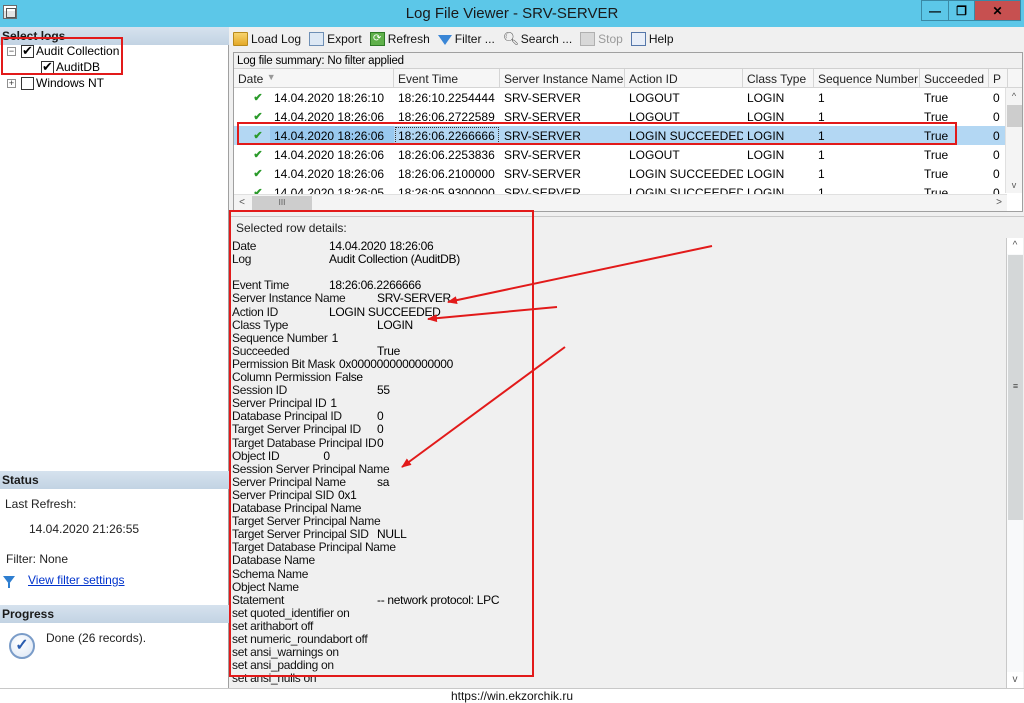 The height and width of the screenshot is (703, 1024). What do you see at coordinates (935, 10) in the screenshot?
I see `minimize-button: —` at bounding box center [935, 10].